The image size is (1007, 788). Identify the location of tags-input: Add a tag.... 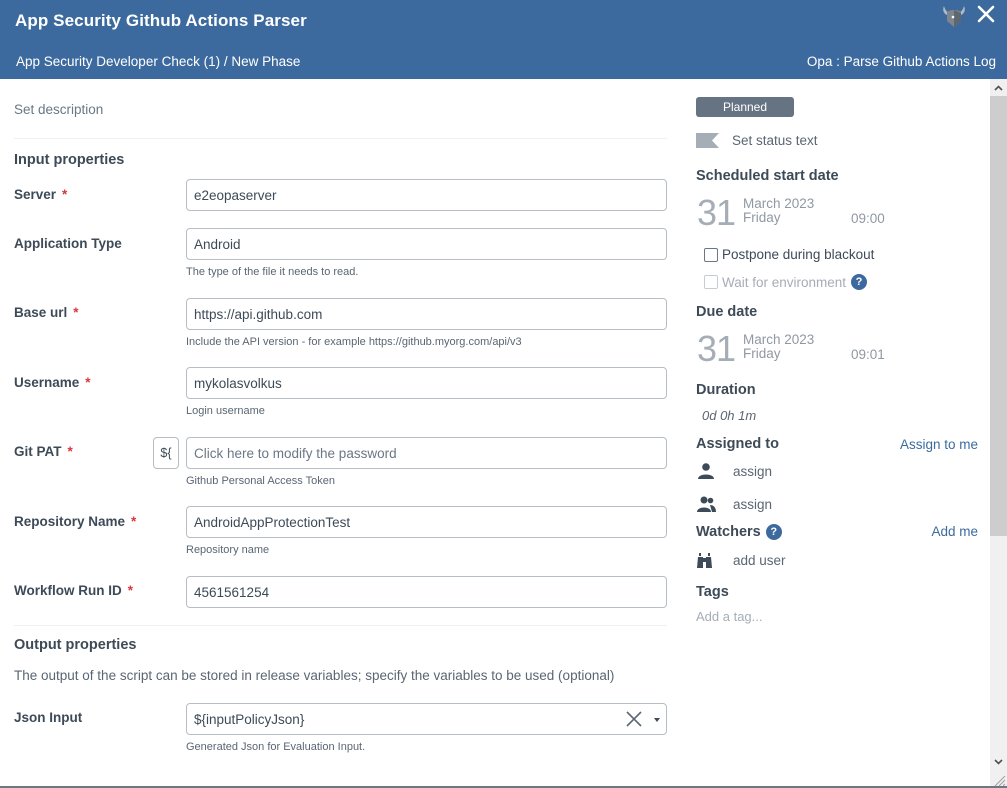
(796, 616).